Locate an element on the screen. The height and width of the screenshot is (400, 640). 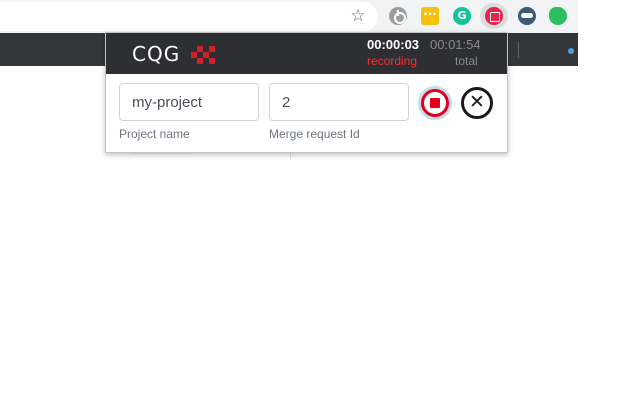
browser-toolbar: ☆ G is located at coordinates (289, 16).